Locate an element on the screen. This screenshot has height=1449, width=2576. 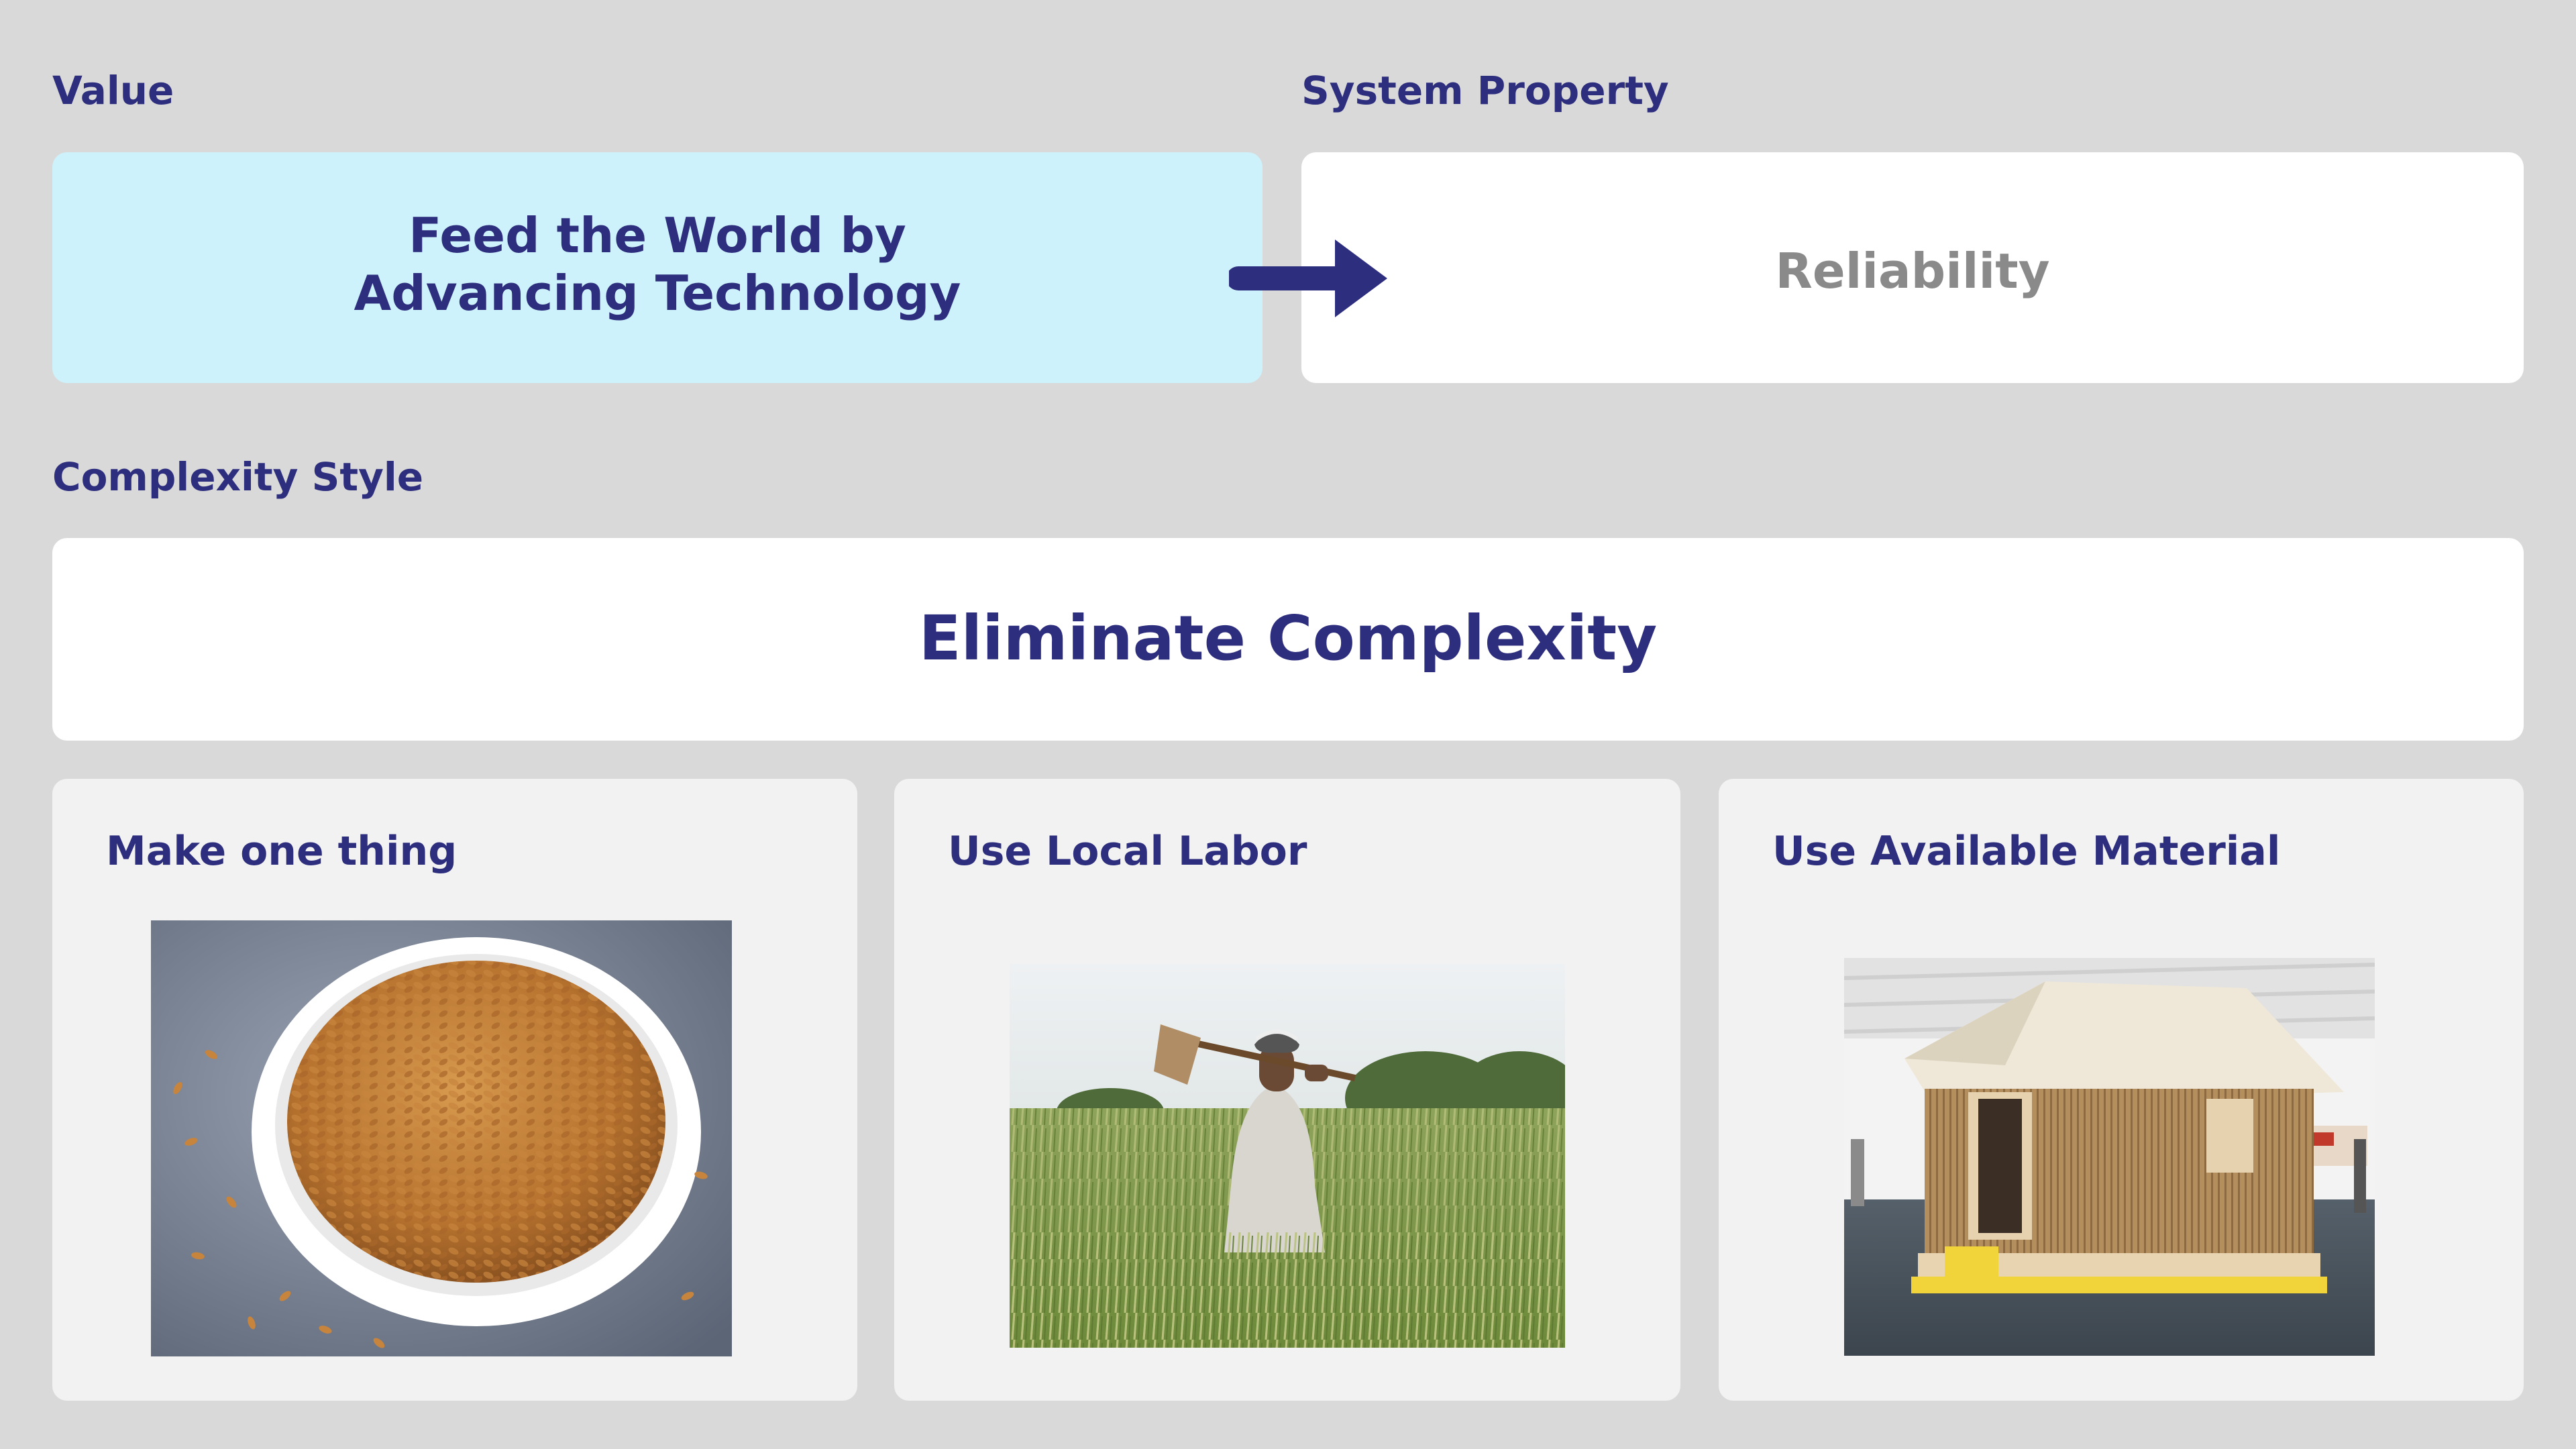
value-line-1: Feed the World by is located at coordinates (657, 235).